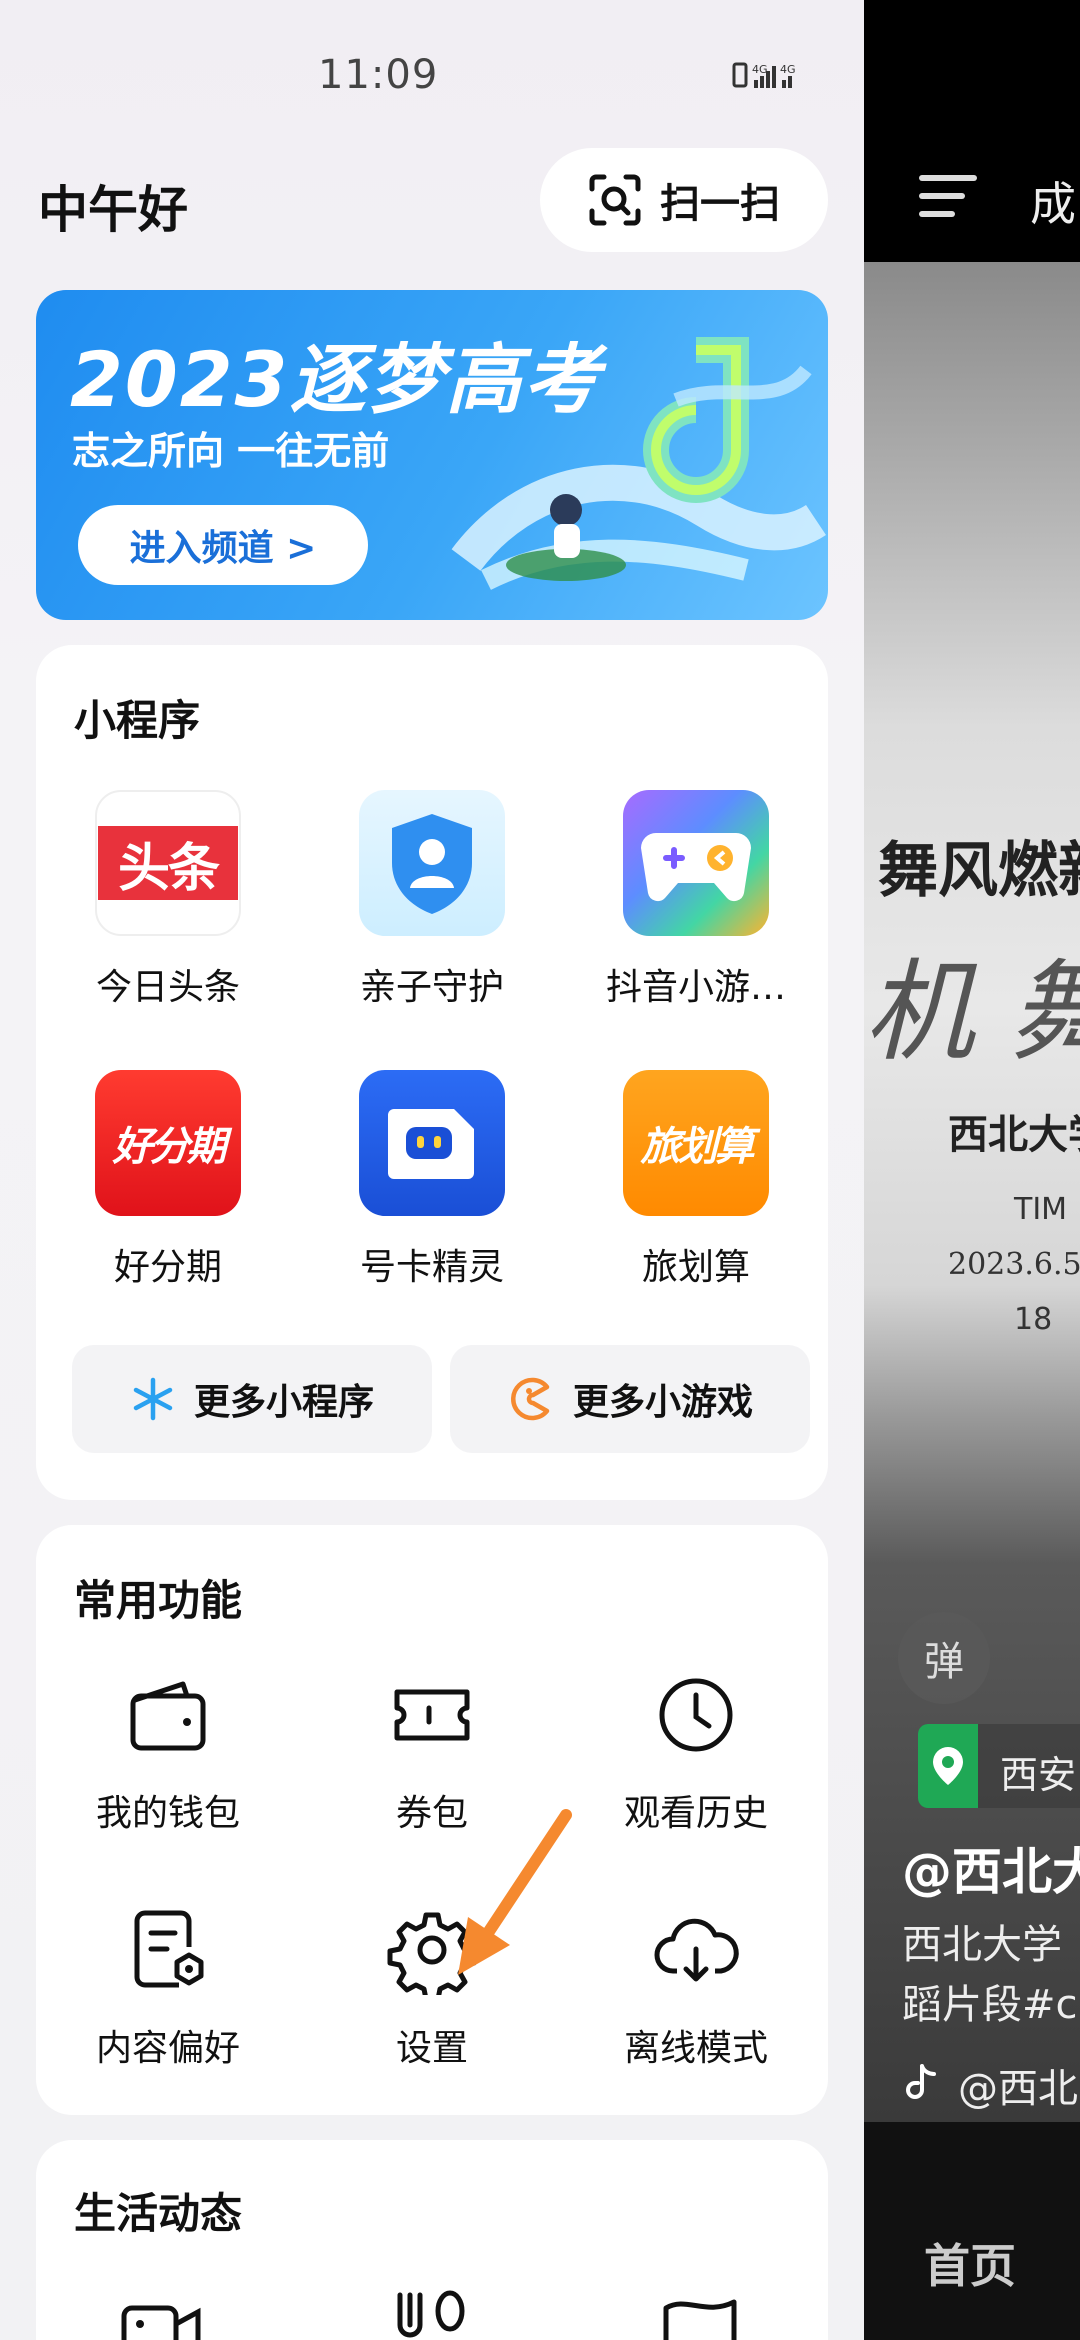  I want to click on lvhuasuan-icon: 旅划算, so click(696, 1143).